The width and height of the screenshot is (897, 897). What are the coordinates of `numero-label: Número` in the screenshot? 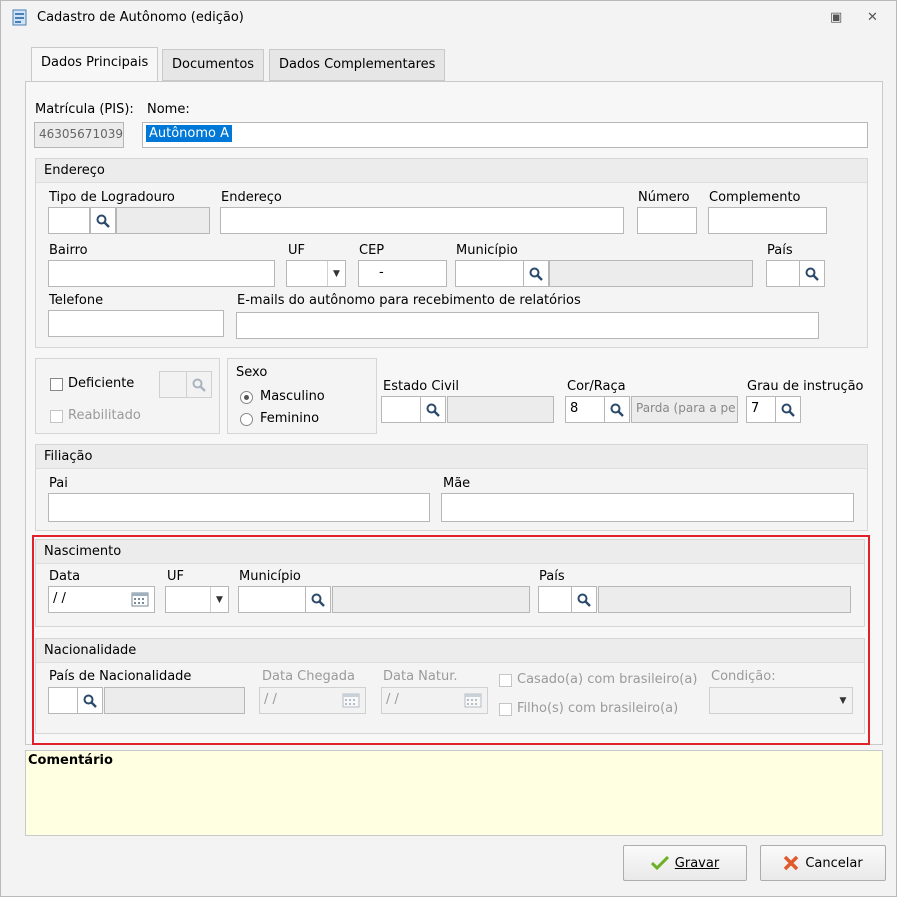 It's located at (664, 197).